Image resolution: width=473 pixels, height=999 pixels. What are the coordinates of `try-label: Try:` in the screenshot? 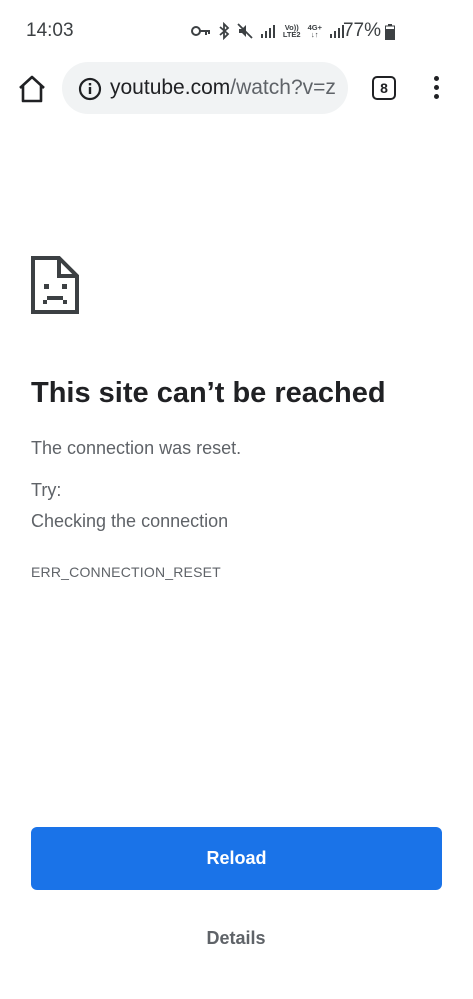 It's located at (46, 490).